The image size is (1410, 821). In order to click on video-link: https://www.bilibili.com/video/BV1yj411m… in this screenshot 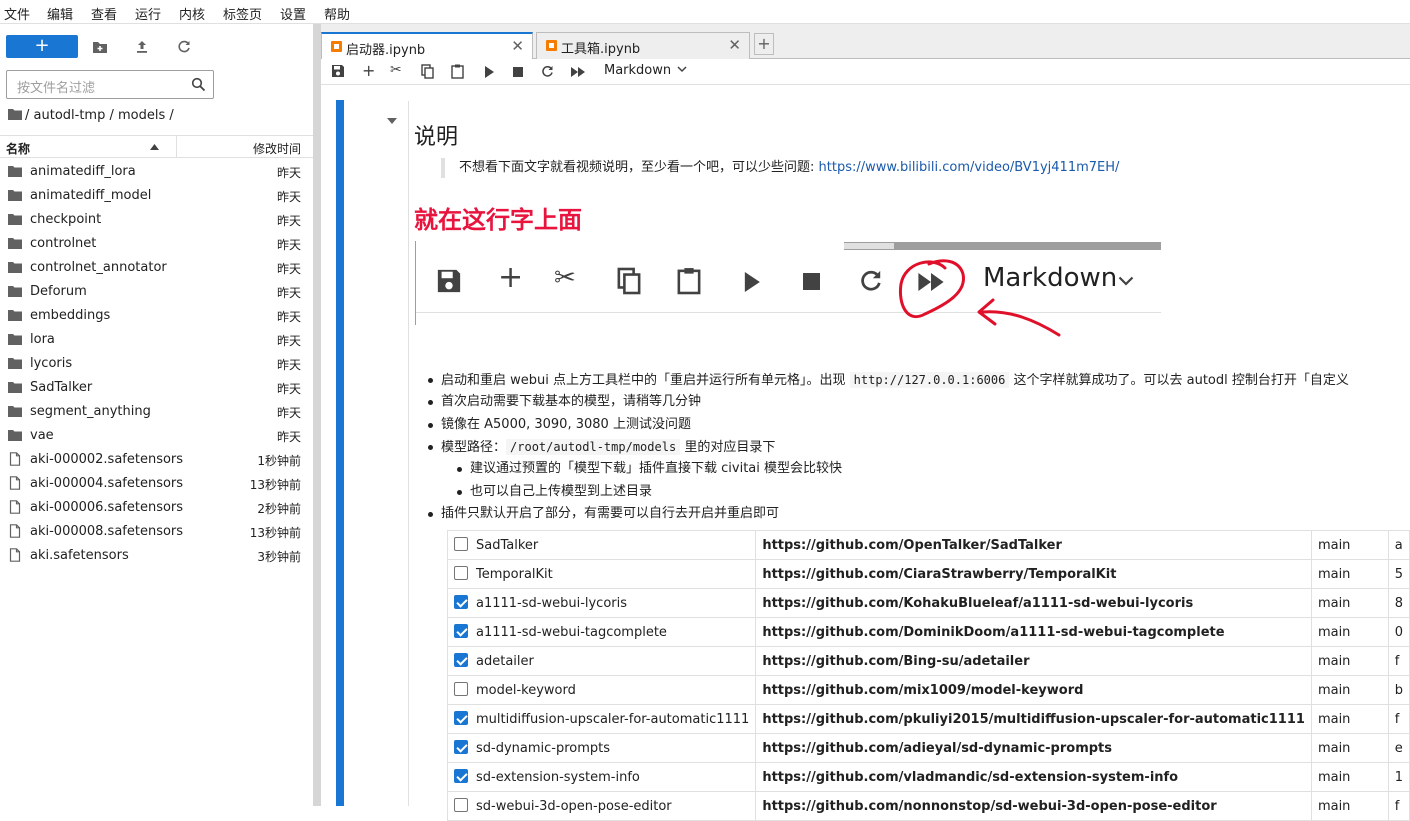, I will do `click(969, 167)`.